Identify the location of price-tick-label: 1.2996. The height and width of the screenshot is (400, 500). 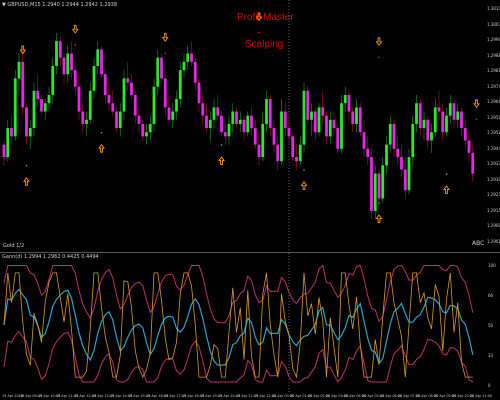
(493, 39).